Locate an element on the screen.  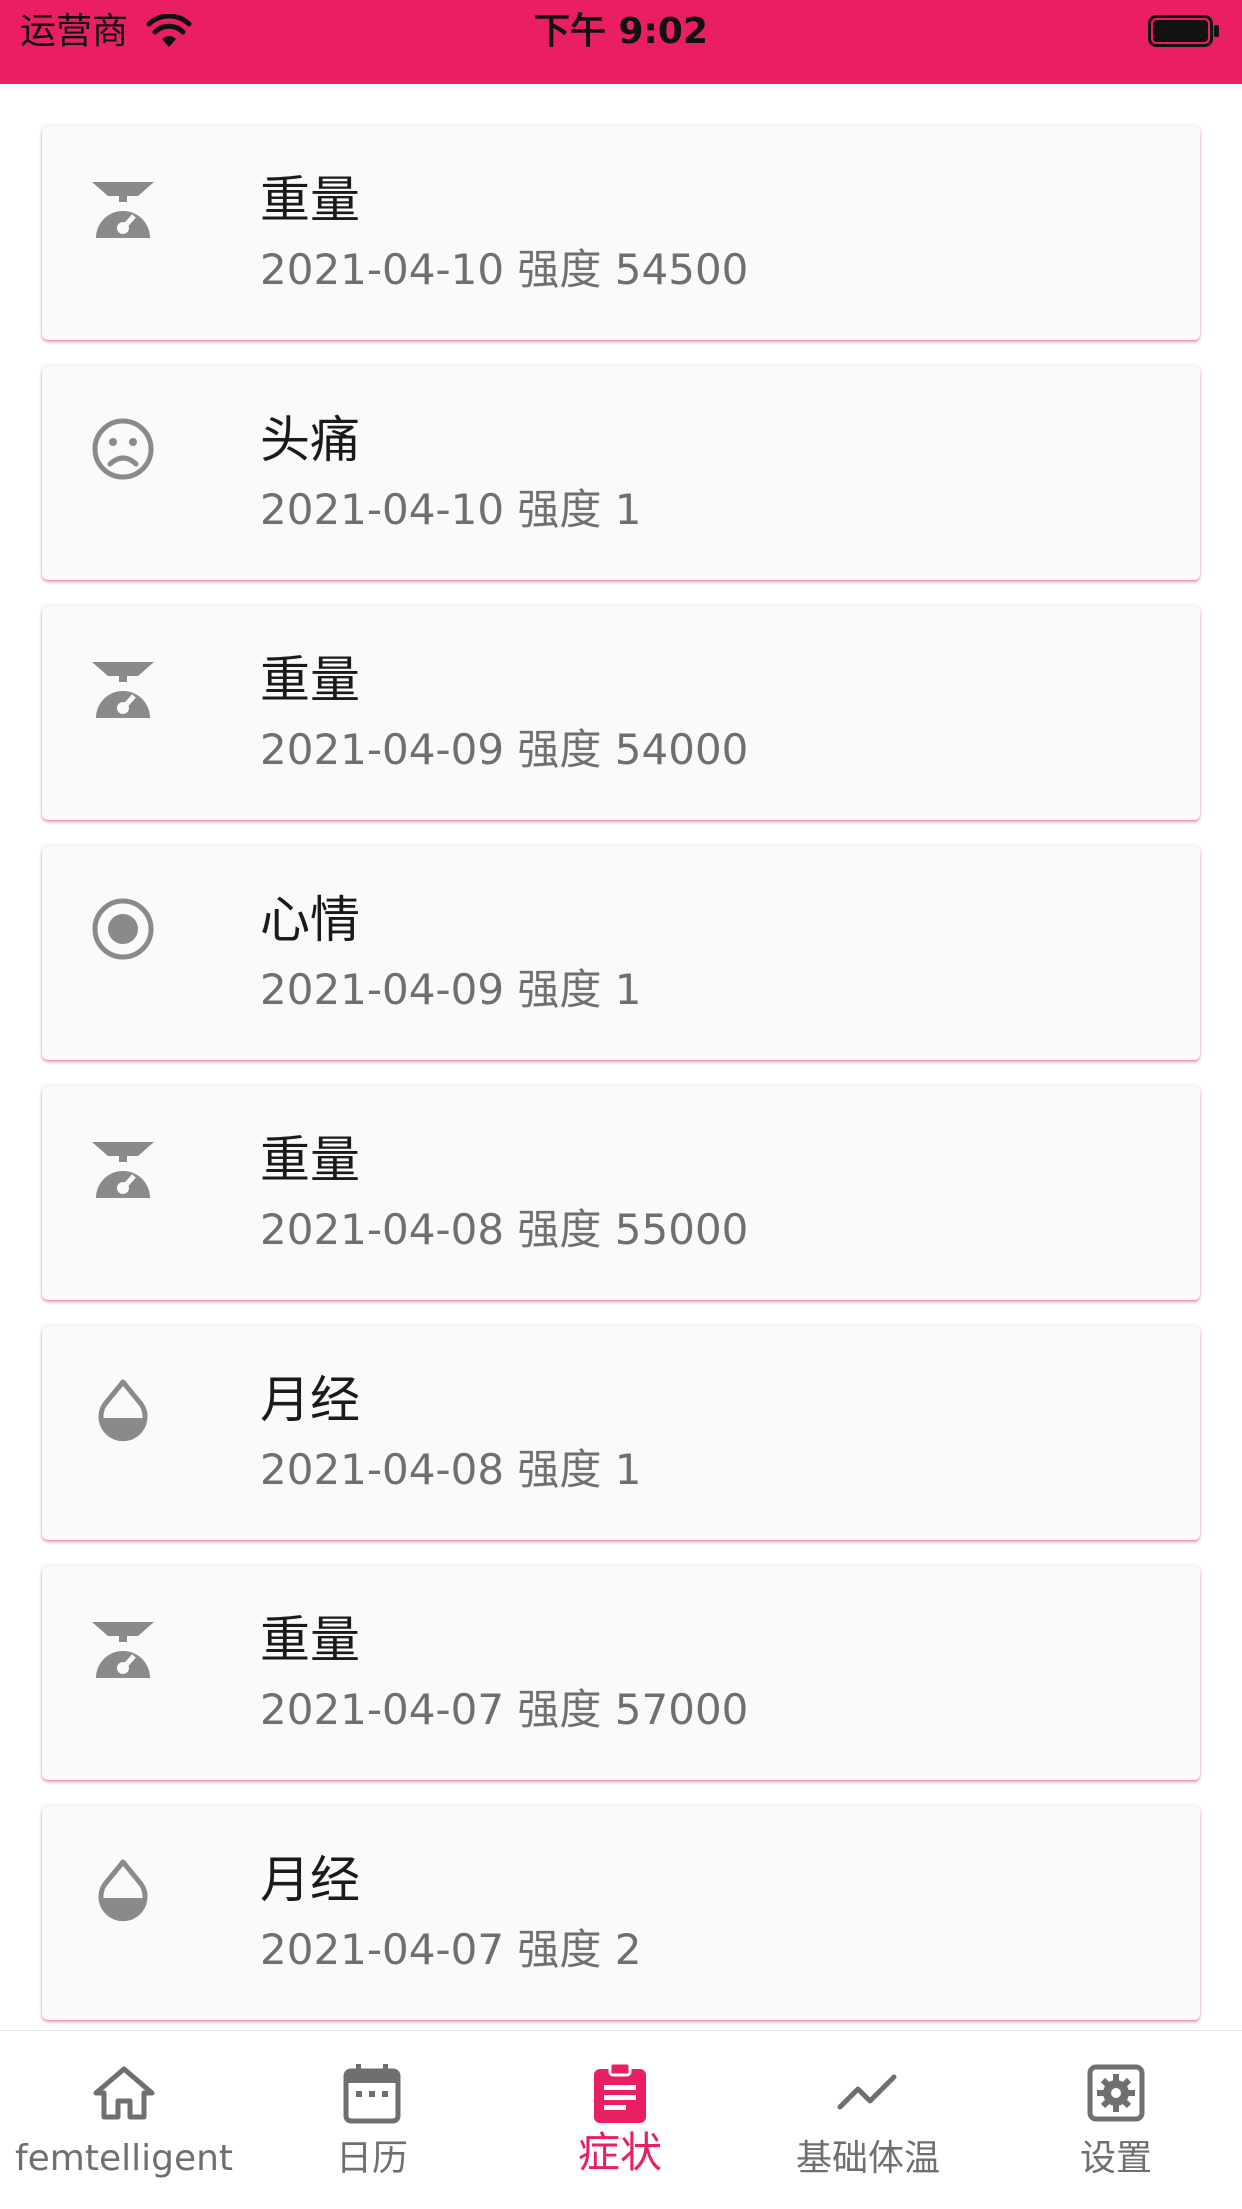
battery-icon is located at coordinates (1183, 31).